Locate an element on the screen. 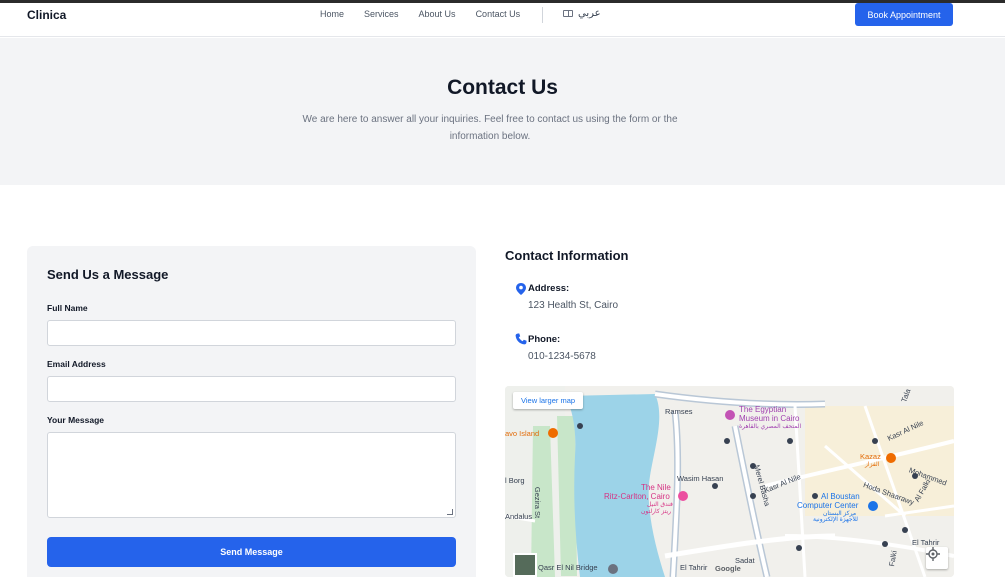 The image size is (1005, 577). nav-about-us: About Us is located at coordinates (437, 14).